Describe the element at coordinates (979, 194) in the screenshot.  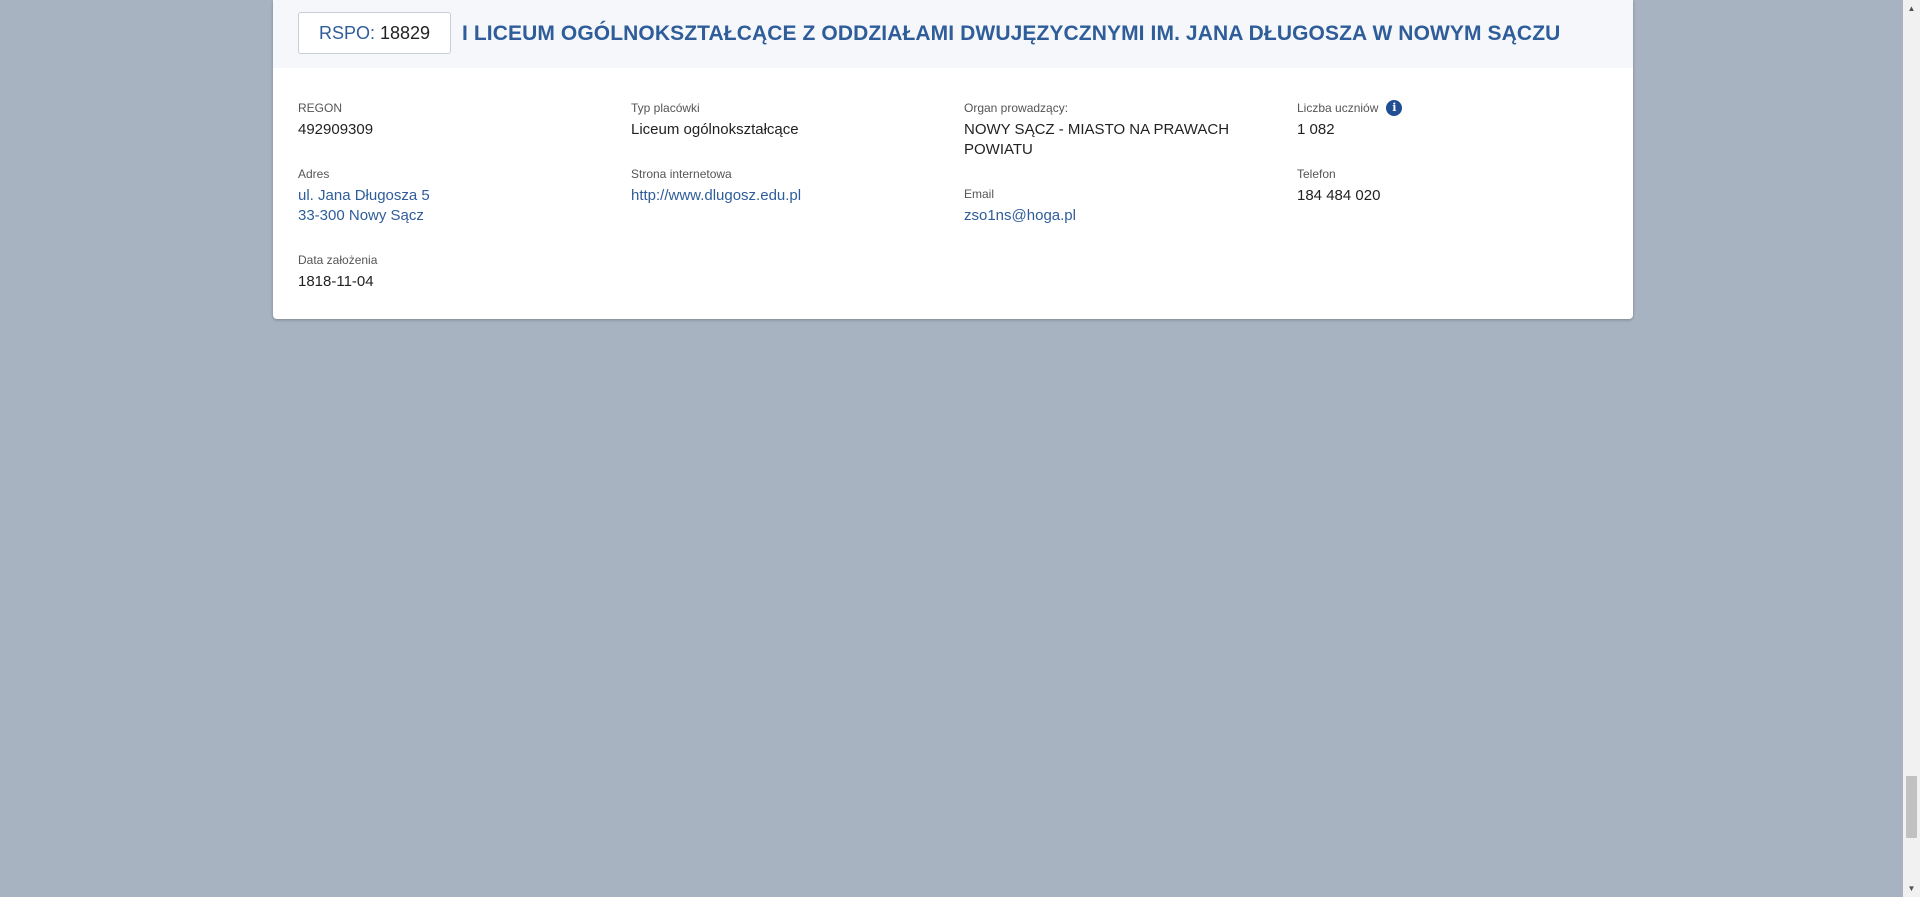
I see `email-label: Email` at that location.